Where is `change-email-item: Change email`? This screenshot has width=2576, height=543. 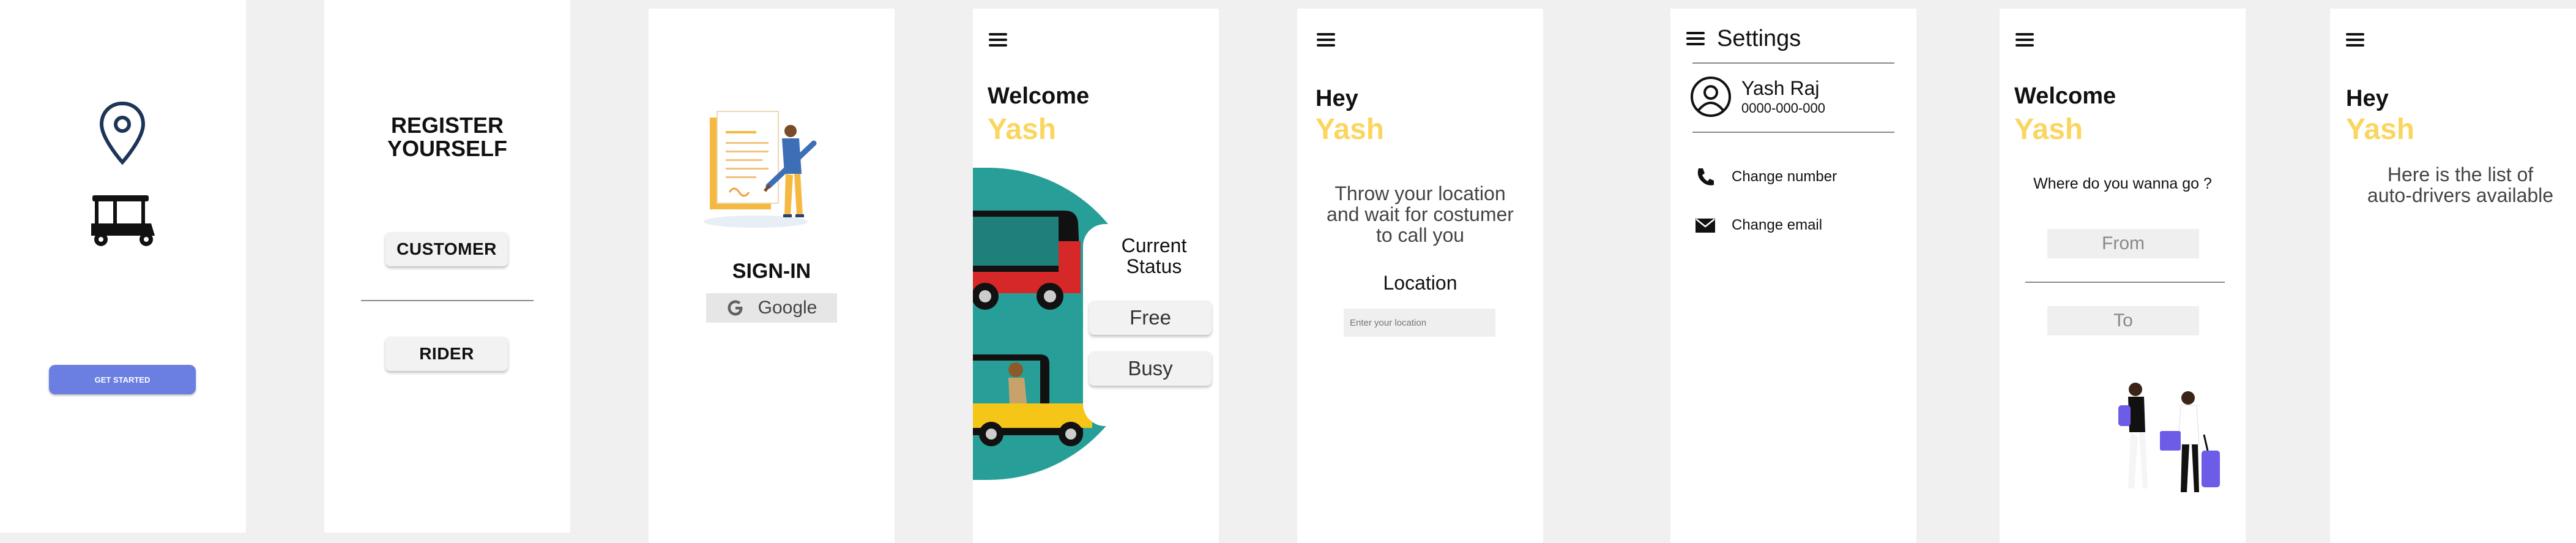 change-email-item: Change email is located at coordinates (1758, 225).